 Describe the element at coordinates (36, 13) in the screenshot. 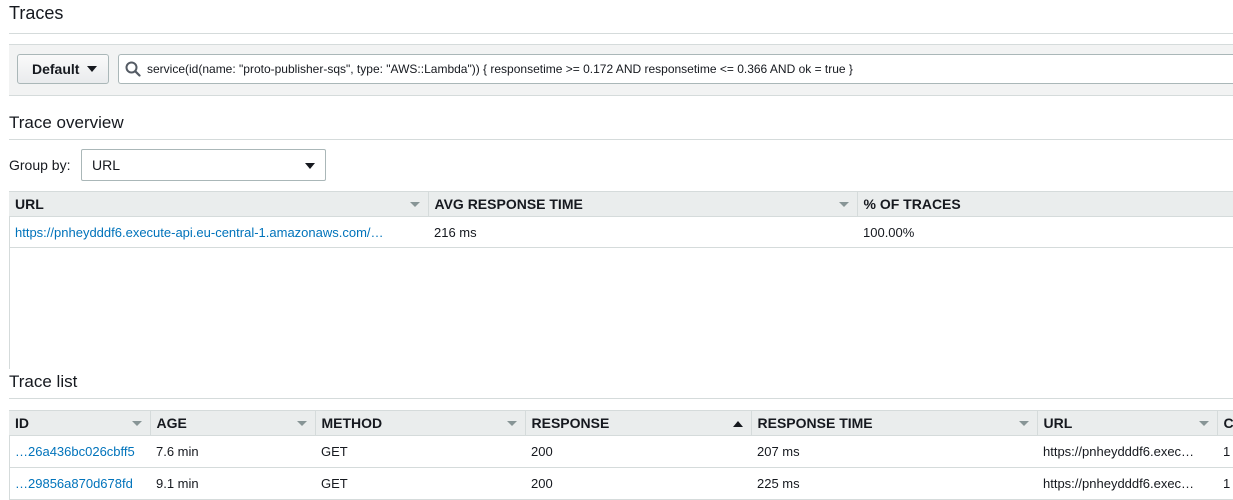

I see `page-title: Traces` at that location.